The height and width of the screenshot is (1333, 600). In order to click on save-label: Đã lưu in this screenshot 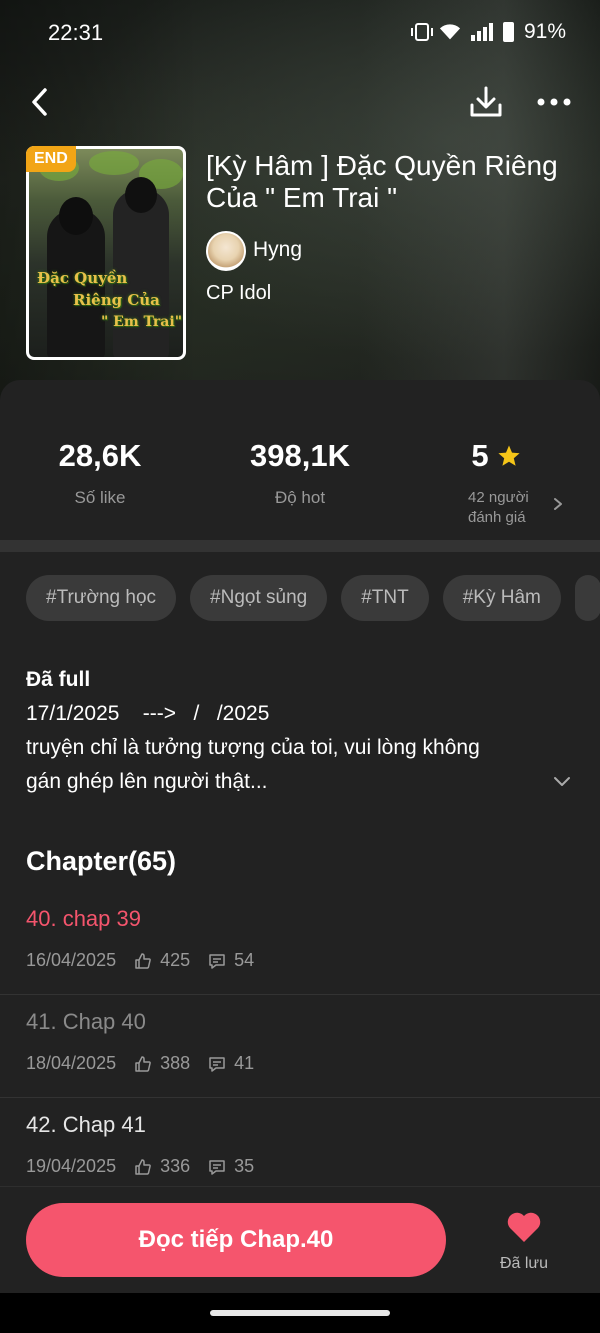, I will do `click(524, 1263)`.